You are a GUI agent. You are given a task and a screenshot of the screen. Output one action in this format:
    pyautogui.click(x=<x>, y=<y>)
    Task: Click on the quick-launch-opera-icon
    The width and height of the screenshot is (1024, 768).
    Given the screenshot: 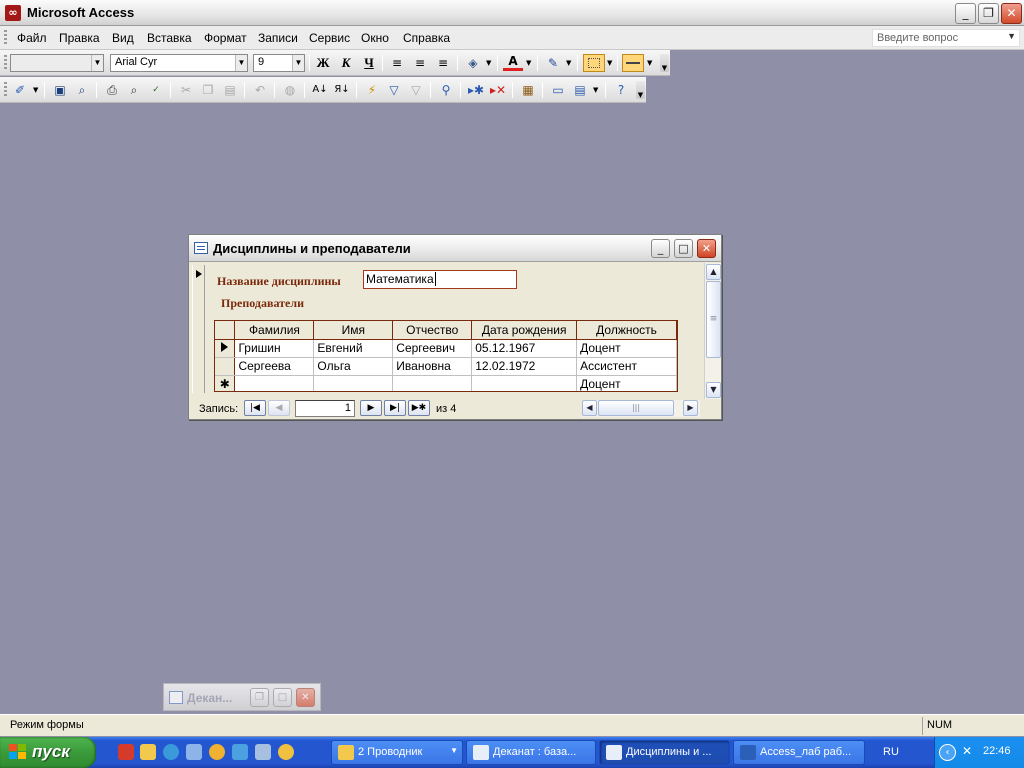 What is the action you would take?
    pyautogui.click(x=126, y=752)
    